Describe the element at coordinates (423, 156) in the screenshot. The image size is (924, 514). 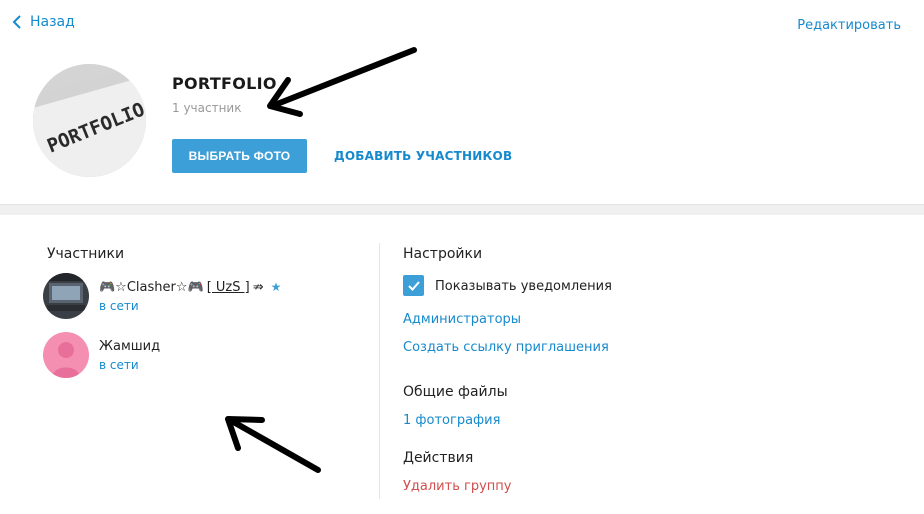
I see `add-members-button: ДОБАВИТЬ УЧАСТНИКОВ` at that location.